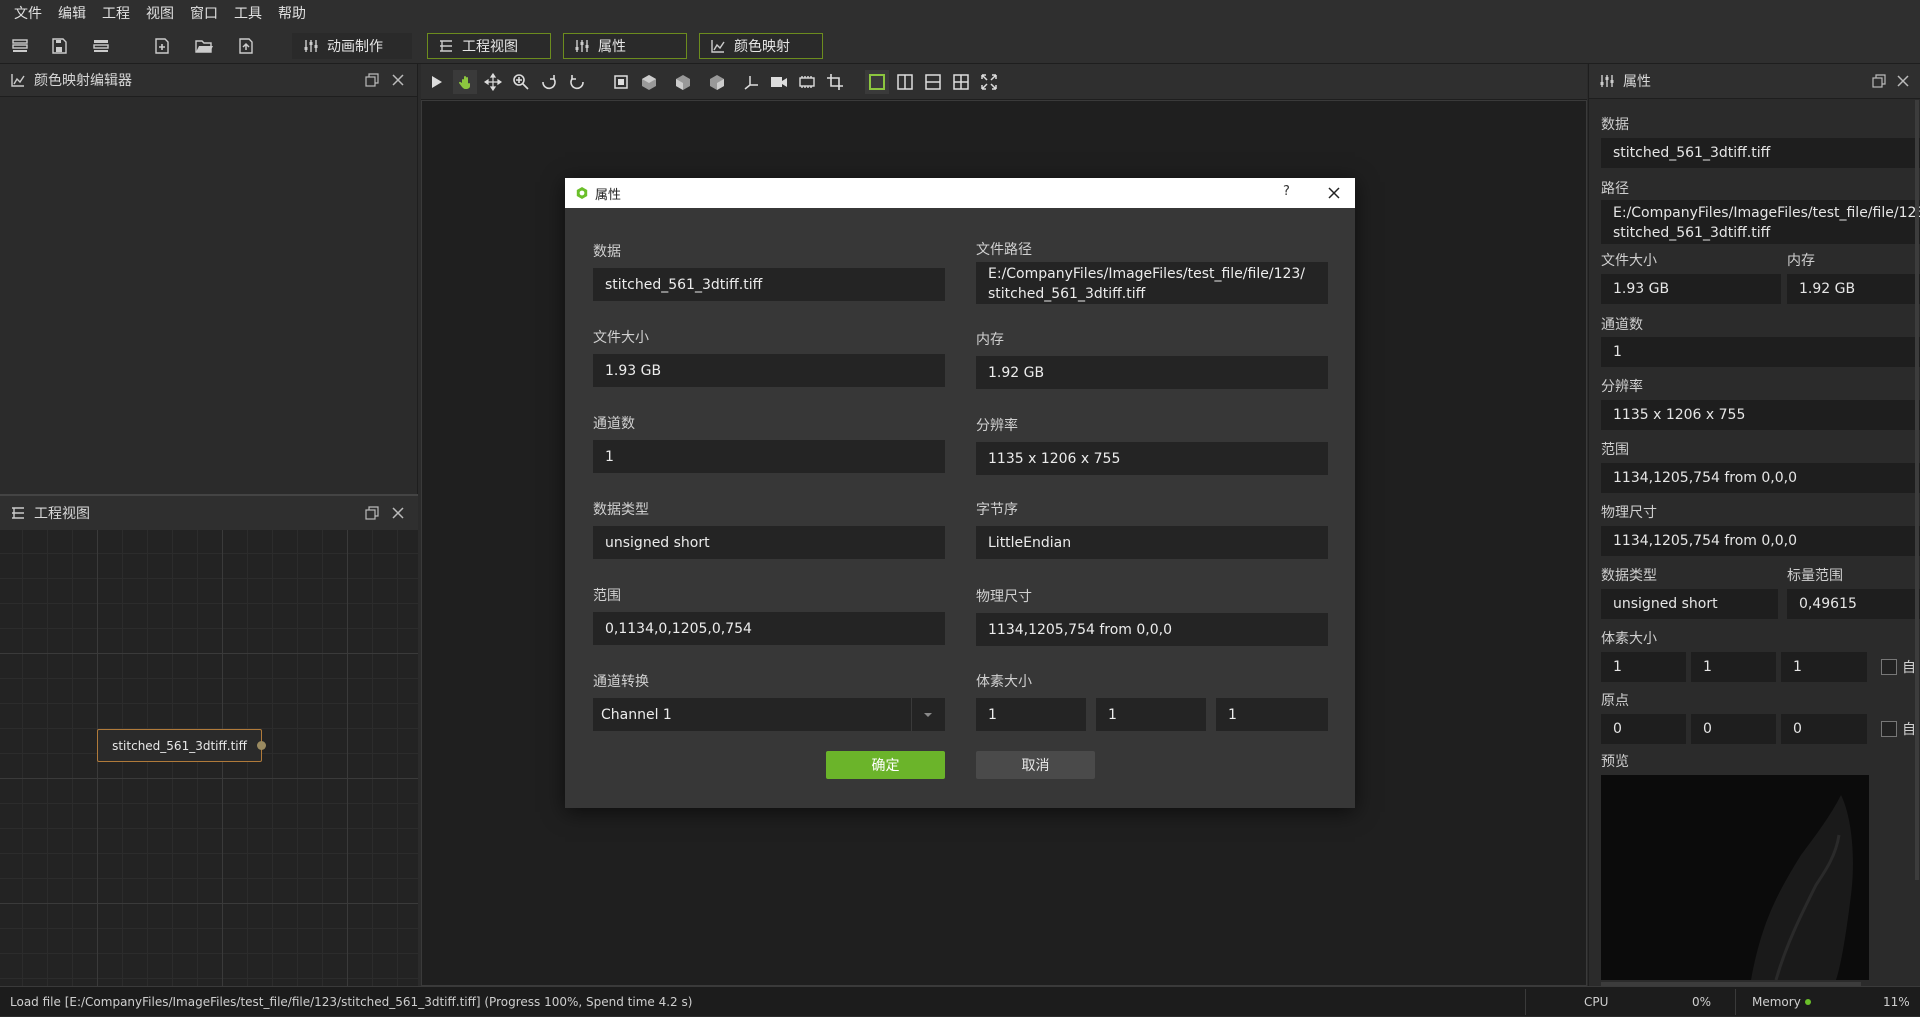 The height and width of the screenshot is (1017, 1920). I want to click on layout-hsplit-icon, so click(933, 82).